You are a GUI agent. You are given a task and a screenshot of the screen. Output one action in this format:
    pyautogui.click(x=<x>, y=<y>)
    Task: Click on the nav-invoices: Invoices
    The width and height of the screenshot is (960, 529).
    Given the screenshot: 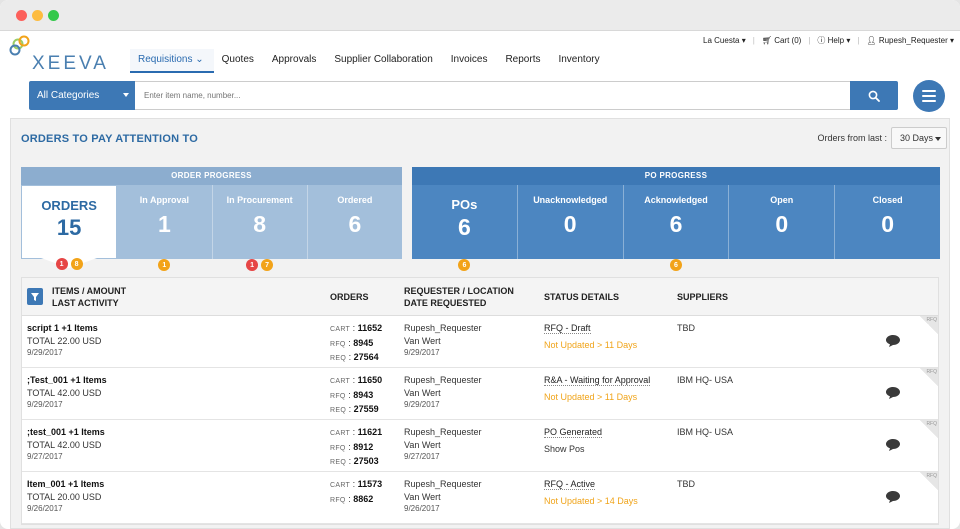 What is the action you would take?
    pyautogui.click(x=470, y=61)
    